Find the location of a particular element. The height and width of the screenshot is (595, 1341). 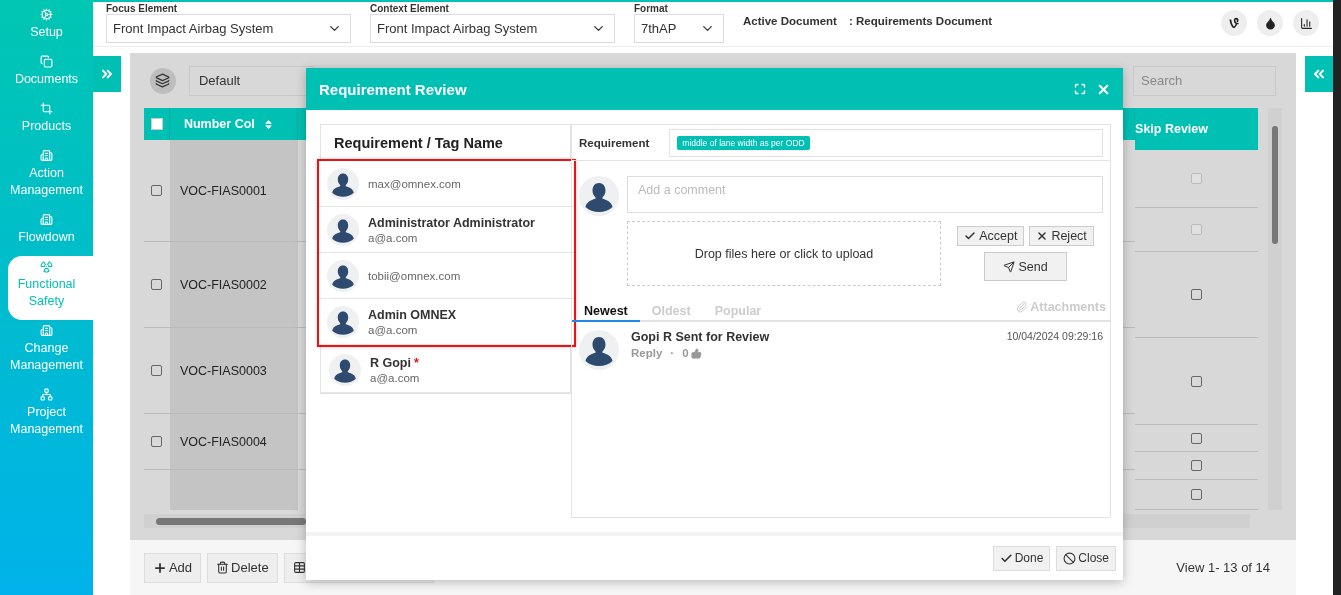

droplet-button is located at coordinates (1270, 23).